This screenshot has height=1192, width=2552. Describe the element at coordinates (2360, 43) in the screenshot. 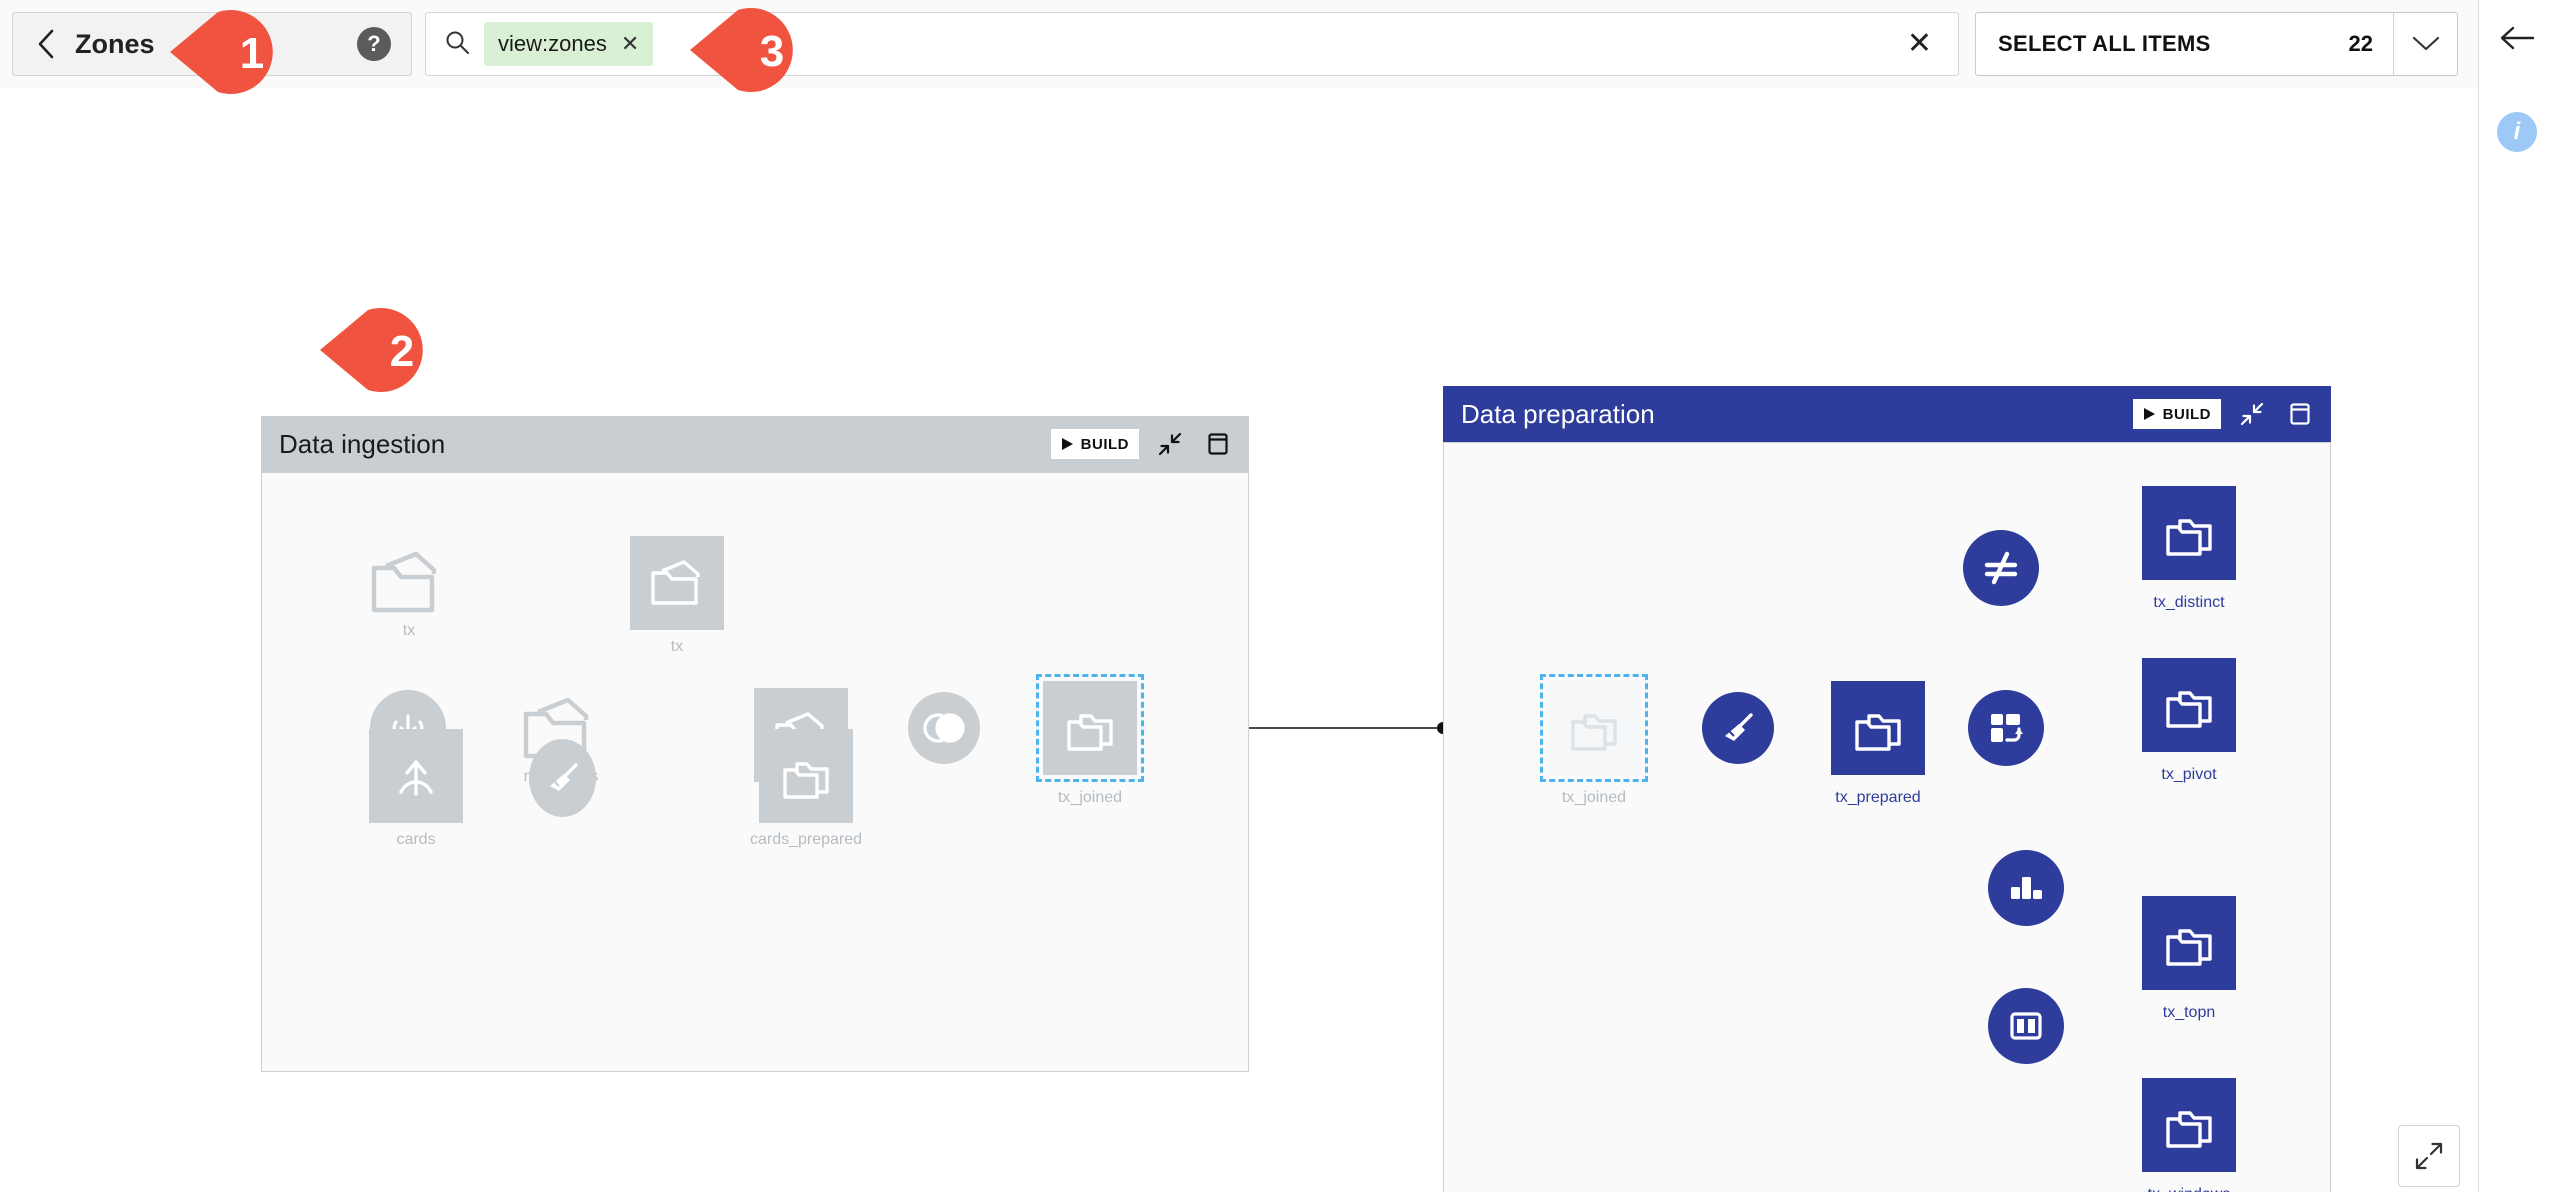

I see `select-all-count: 22` at that location.